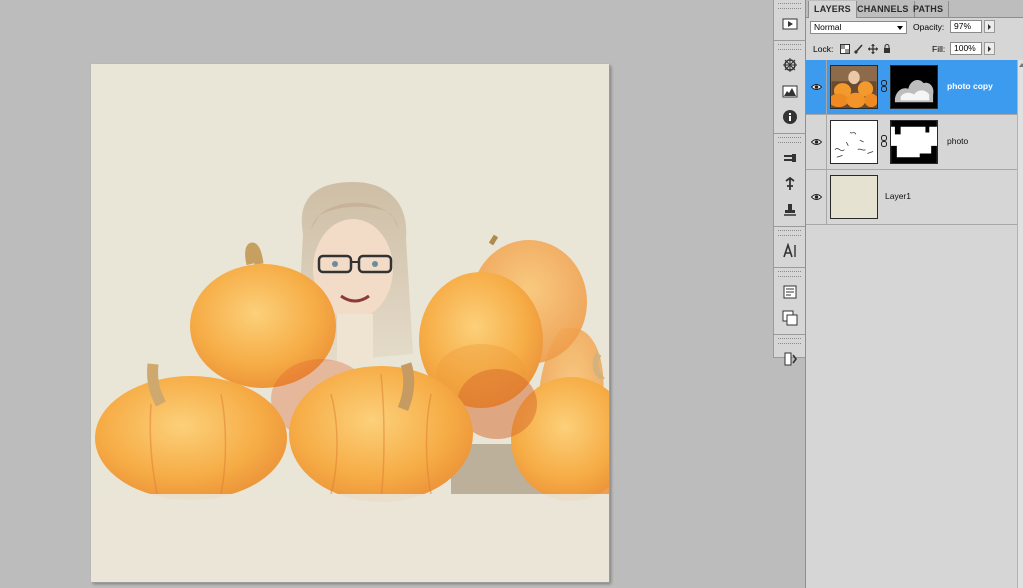  What do you see at coordinates (828, 27) in the screenshot?
I see `blend-mode-value: Normal` at bounding box center [828, 27].